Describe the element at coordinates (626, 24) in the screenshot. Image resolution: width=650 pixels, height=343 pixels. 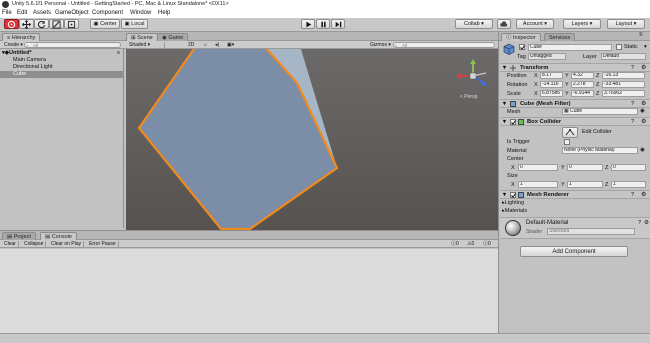
I see `layout-dropdown: Layout ▾` at that location.